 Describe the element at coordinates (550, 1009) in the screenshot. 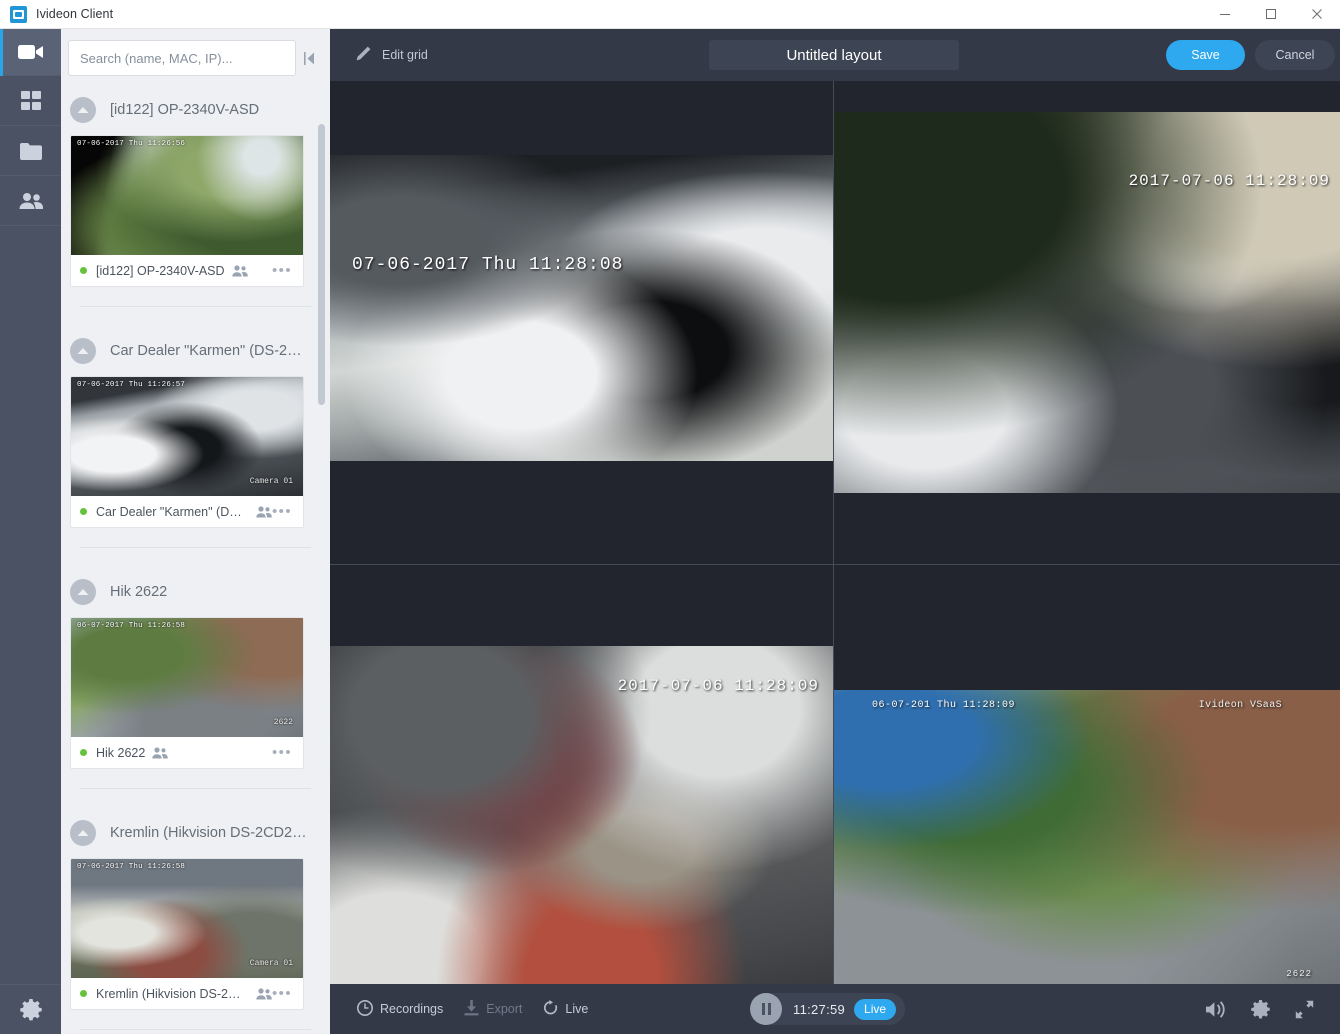

I see `refresh-icon` at that location.